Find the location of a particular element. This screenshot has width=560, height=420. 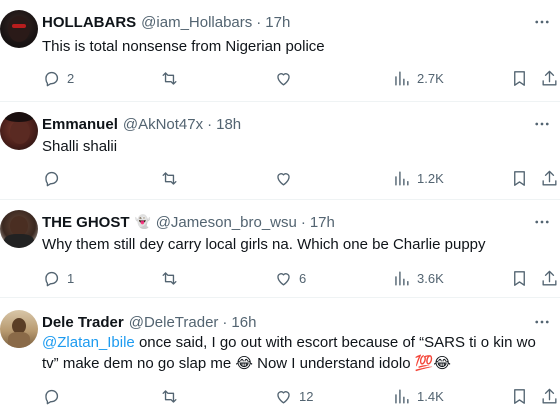

like-count: 6 is located at coordinates (303, 278).